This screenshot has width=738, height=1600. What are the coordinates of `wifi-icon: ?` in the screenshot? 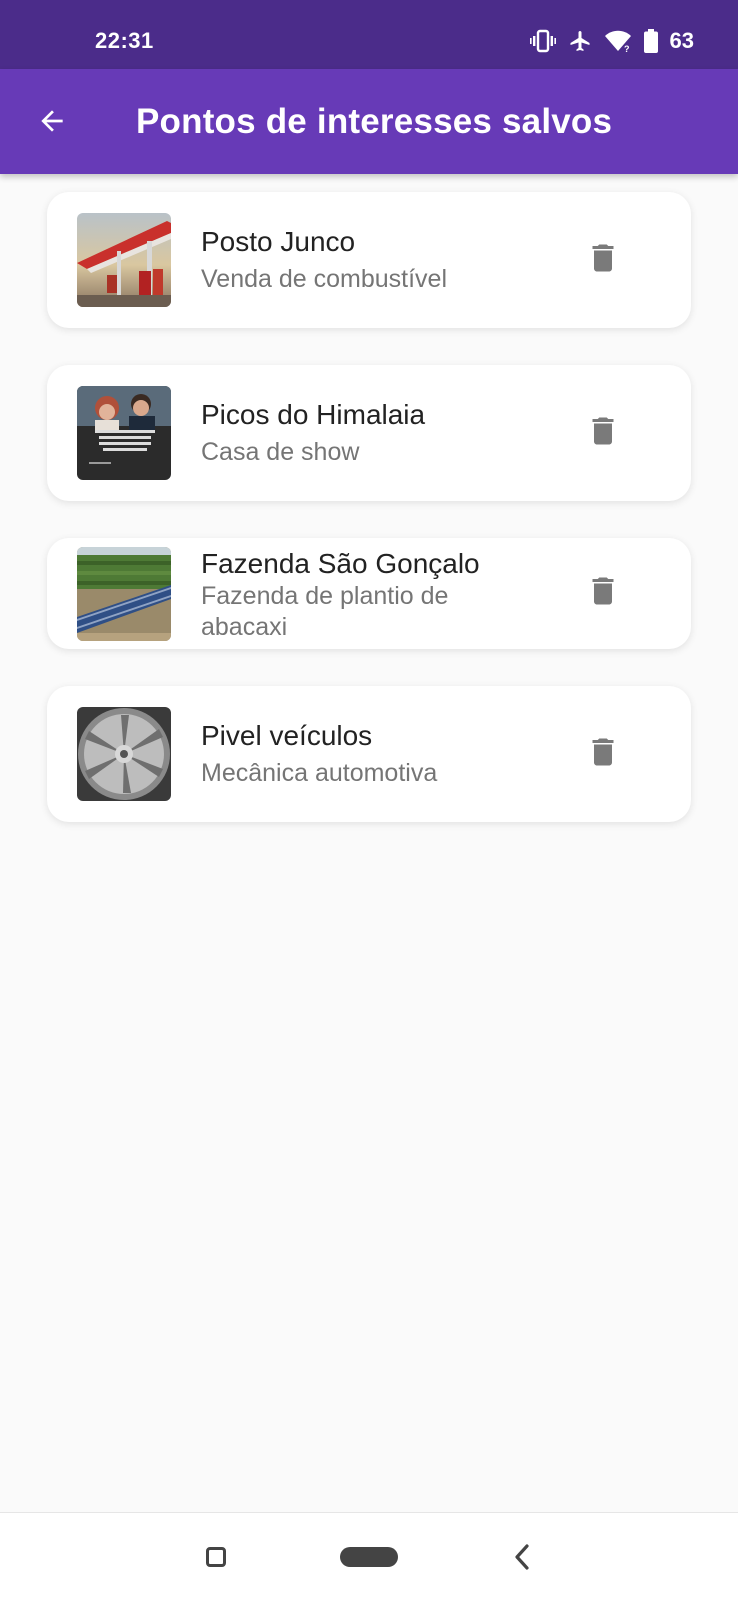 It's located at (618, 41).